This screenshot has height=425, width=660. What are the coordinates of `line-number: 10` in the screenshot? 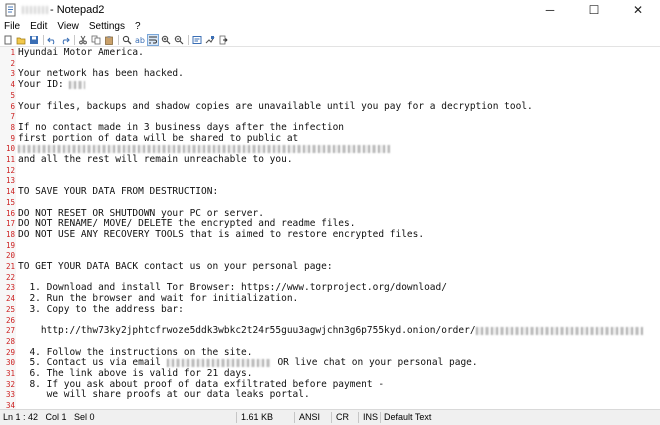 It's located at (10, 149).